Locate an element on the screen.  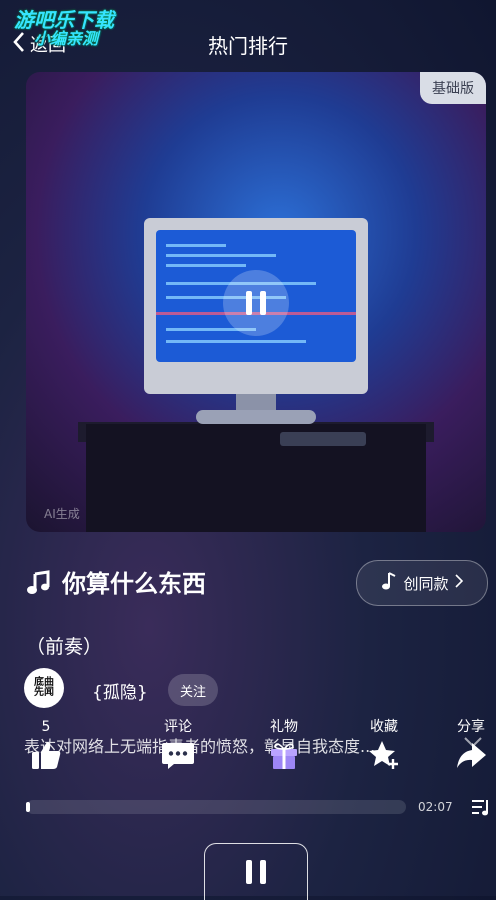
ai-generated-label: AI生成 is located at coordinates (62, 514).